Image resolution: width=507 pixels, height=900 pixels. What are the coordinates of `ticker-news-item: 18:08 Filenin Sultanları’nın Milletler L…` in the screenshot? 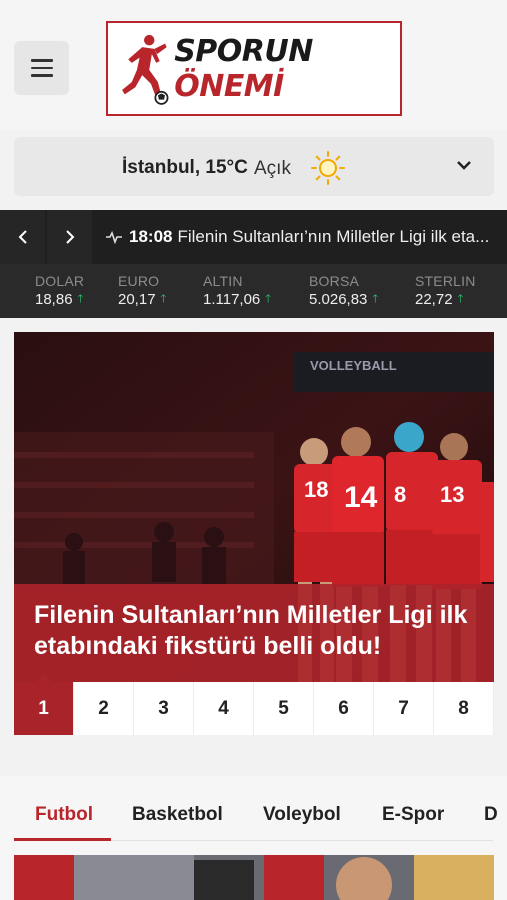 It's located at (302, 237).